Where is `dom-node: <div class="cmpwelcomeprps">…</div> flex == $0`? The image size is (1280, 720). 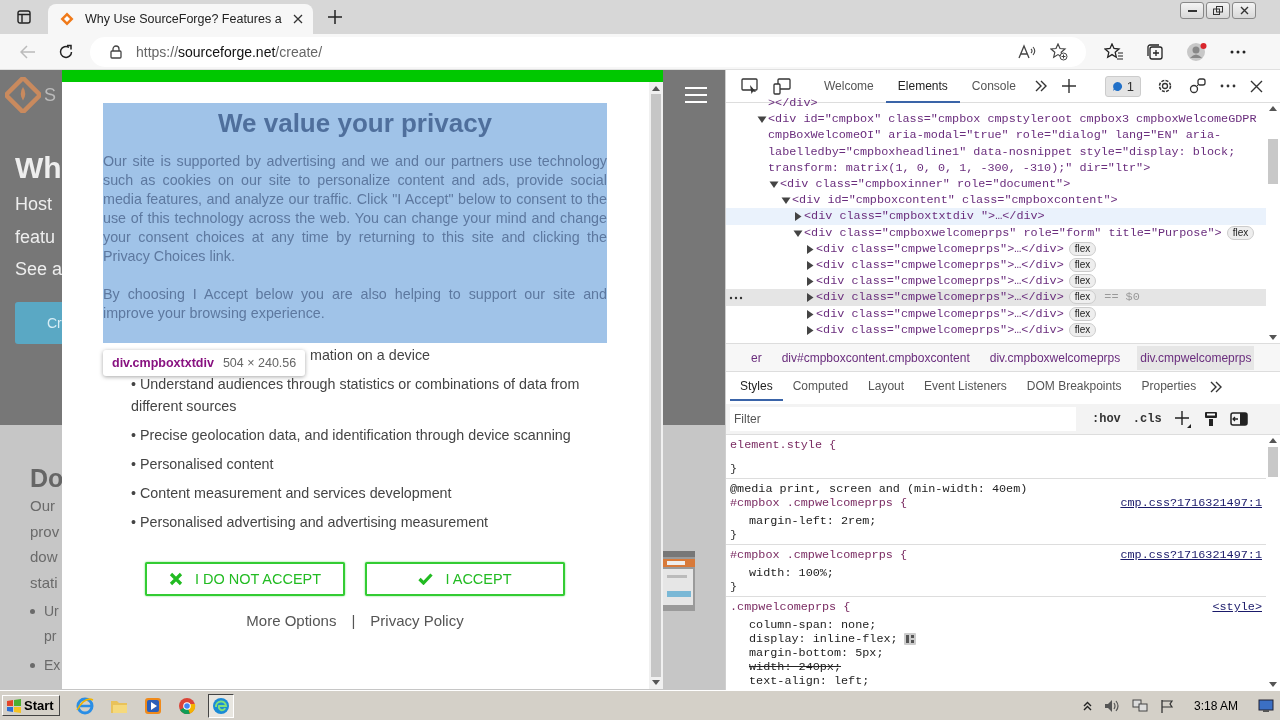
dom-node: <div class="cmpwelcomeprps">…</div> flex == $0 is located at coordinates (996, 297).